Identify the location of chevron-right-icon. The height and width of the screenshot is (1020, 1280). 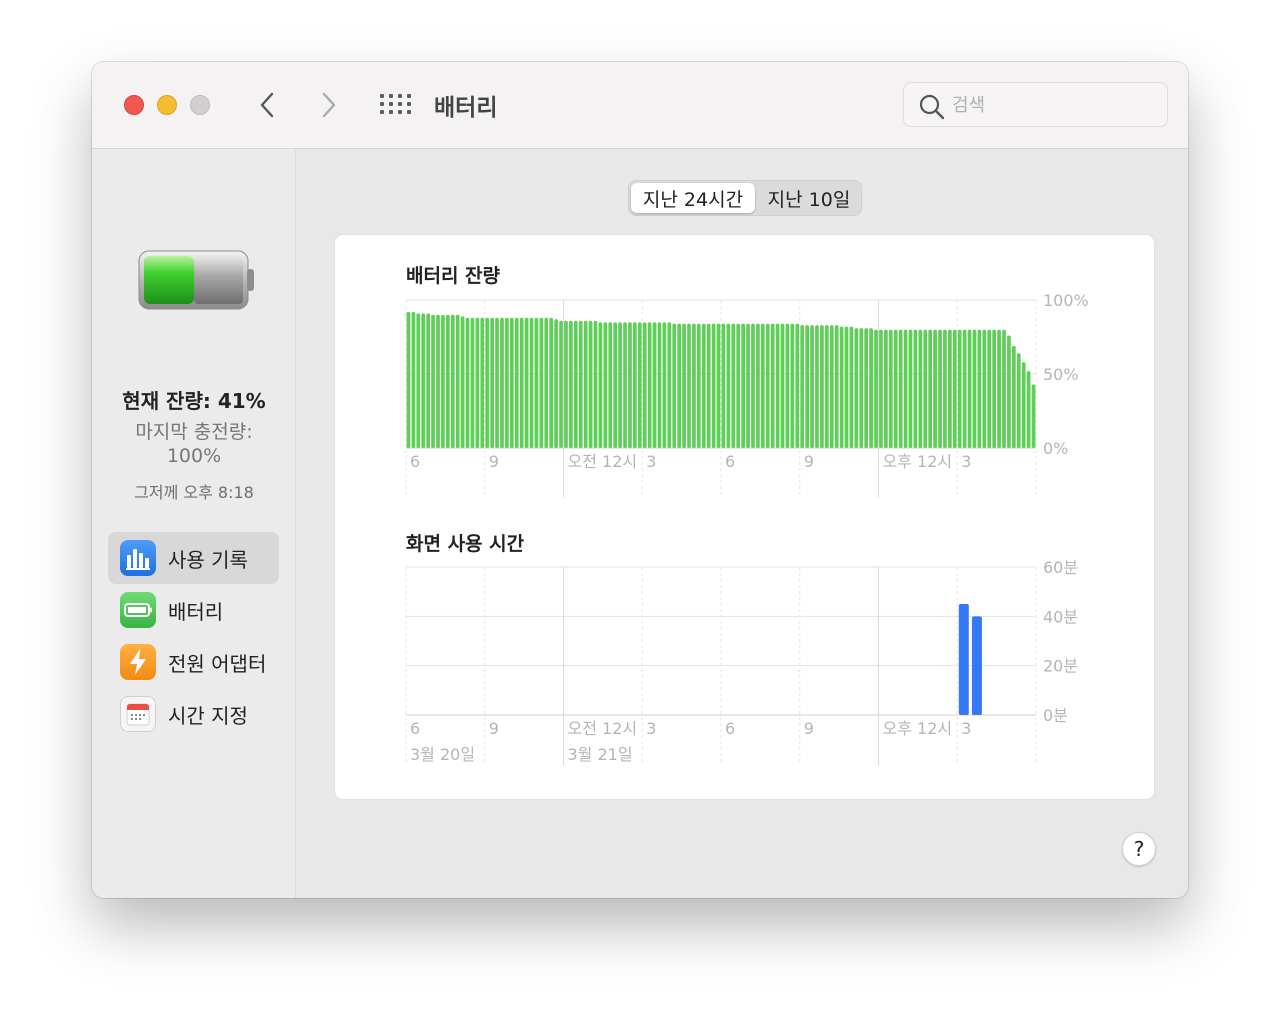
(329, 105).